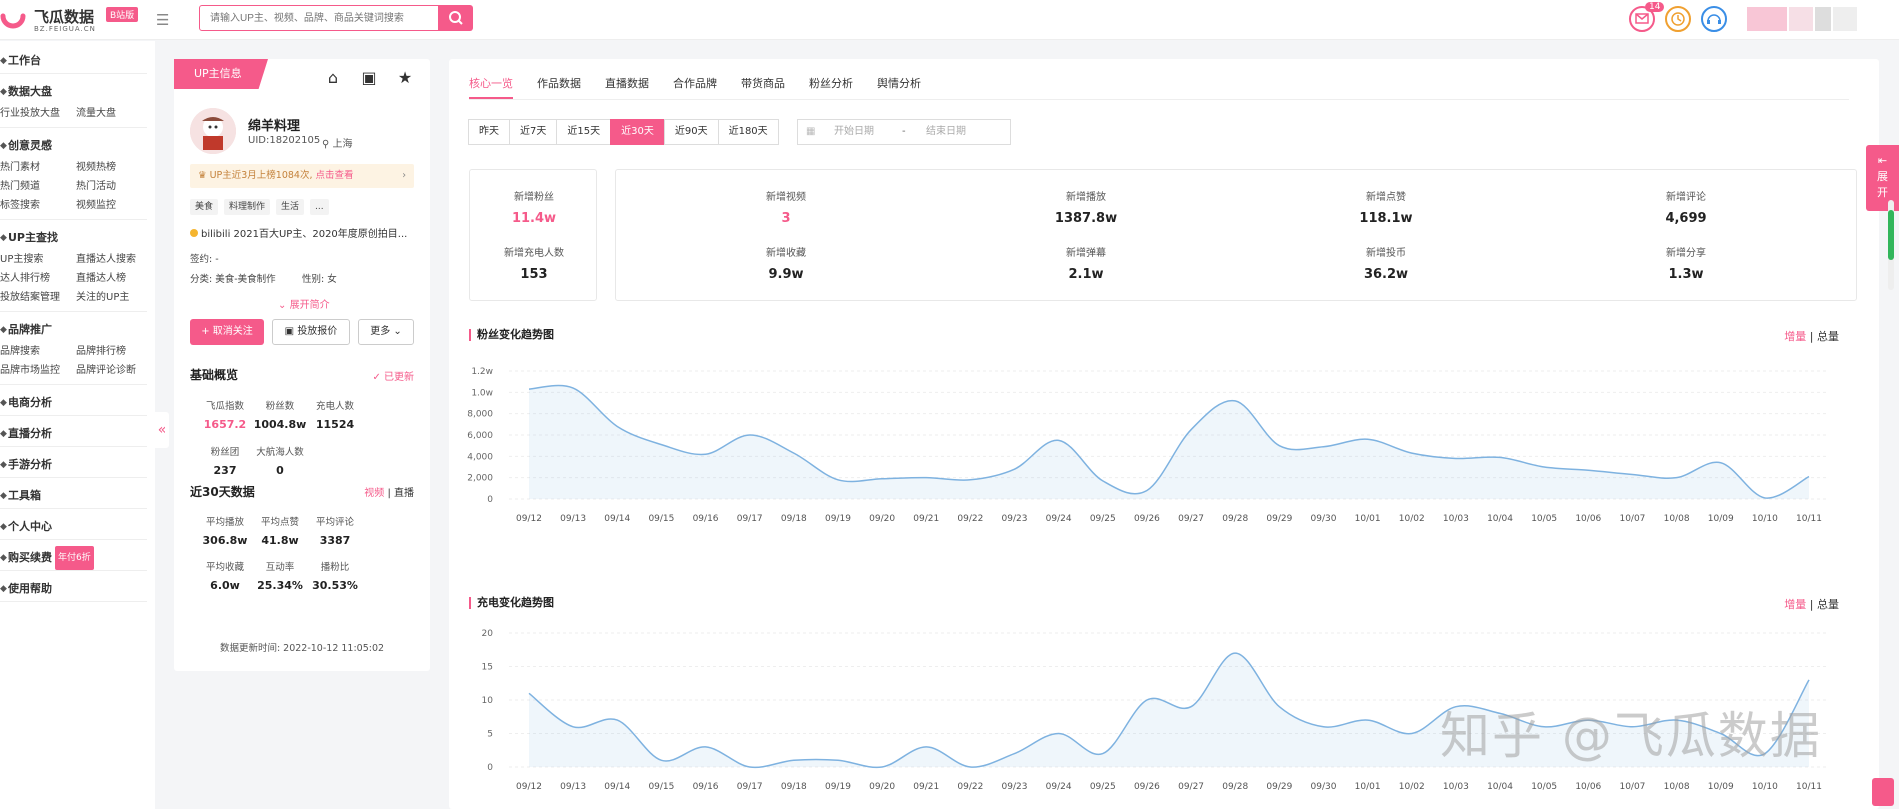  I want to click on nav-item: 品牌评论诊断, so click(114, 368).